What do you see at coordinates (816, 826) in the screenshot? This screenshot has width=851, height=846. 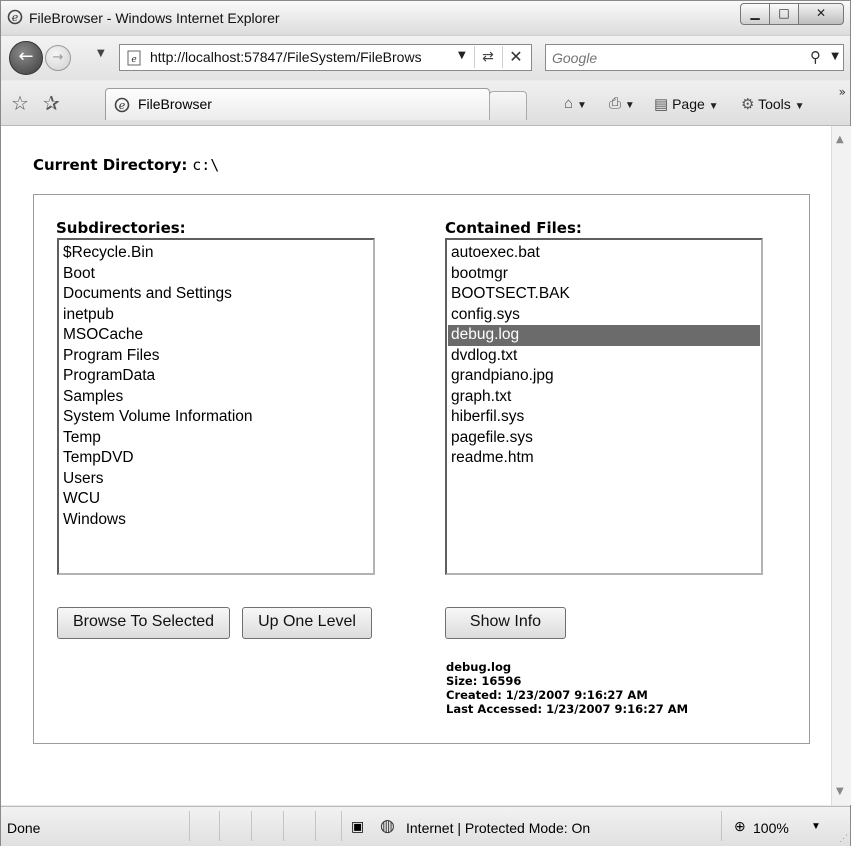 I see `zoom-dropdown: ▼` at bounding box center [816, 826].